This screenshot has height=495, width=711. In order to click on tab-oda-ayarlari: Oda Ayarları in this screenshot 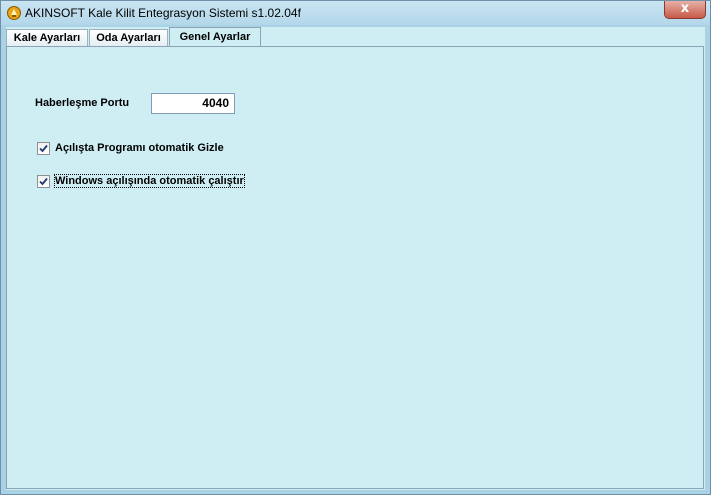, I will do `click(128, 37)`.